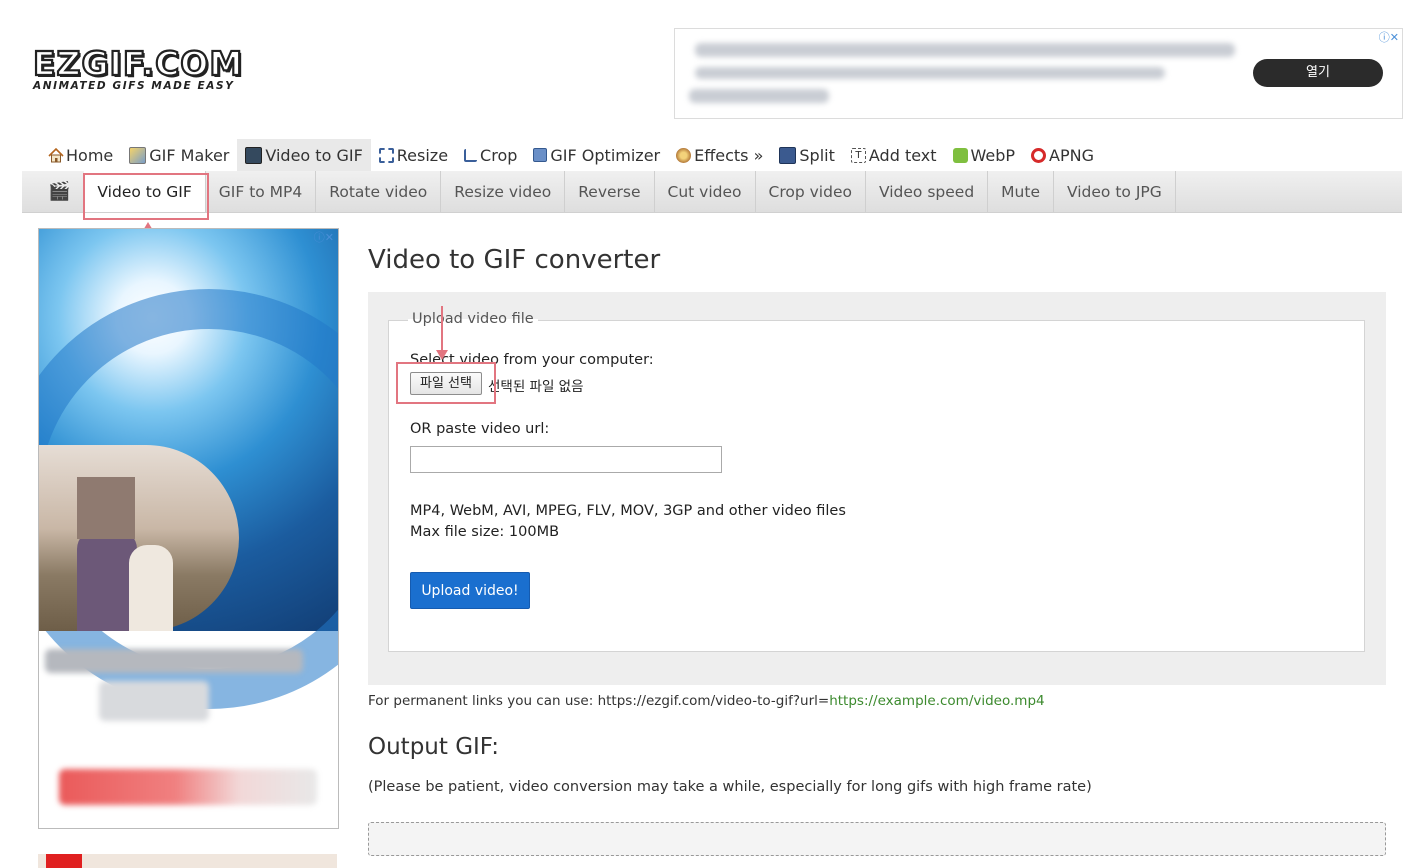  I want to click on home-icon, so click(56, 155).